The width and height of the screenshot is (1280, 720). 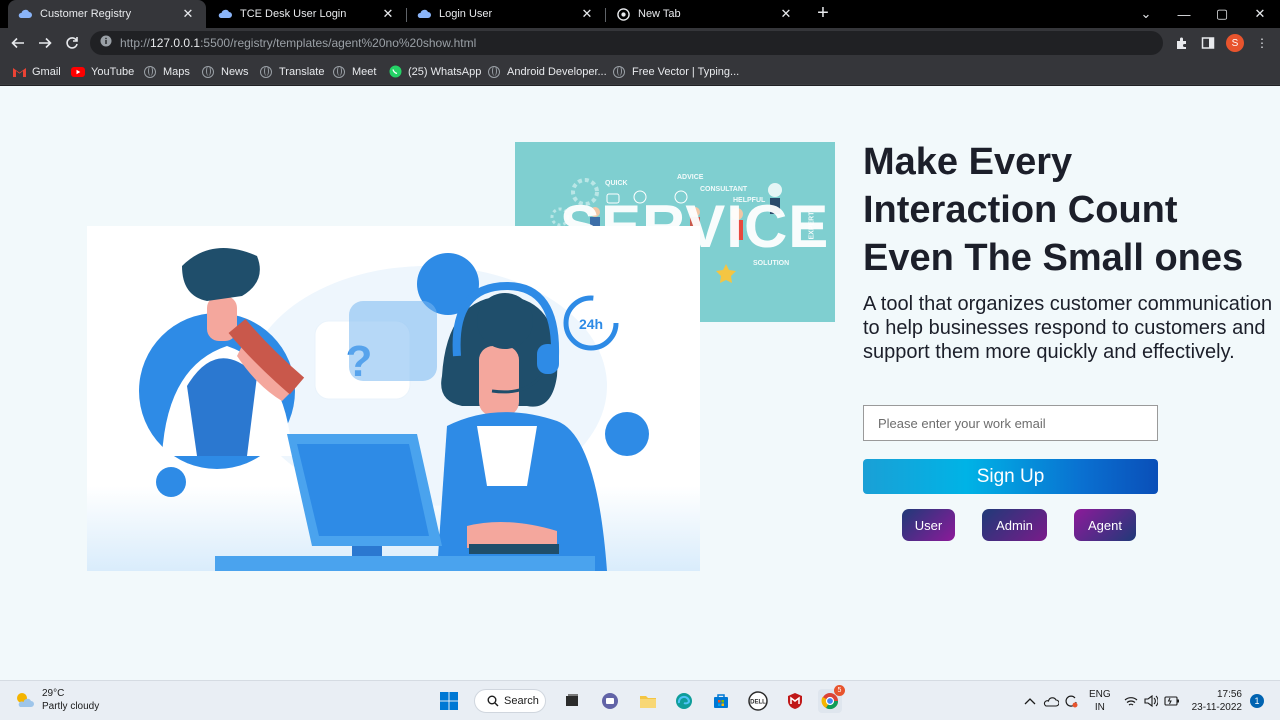 What do you see at coordinates (71, 706) in the screenshot?
I see `weather-description: Partly cloudy` at bounding box center [71, 706].